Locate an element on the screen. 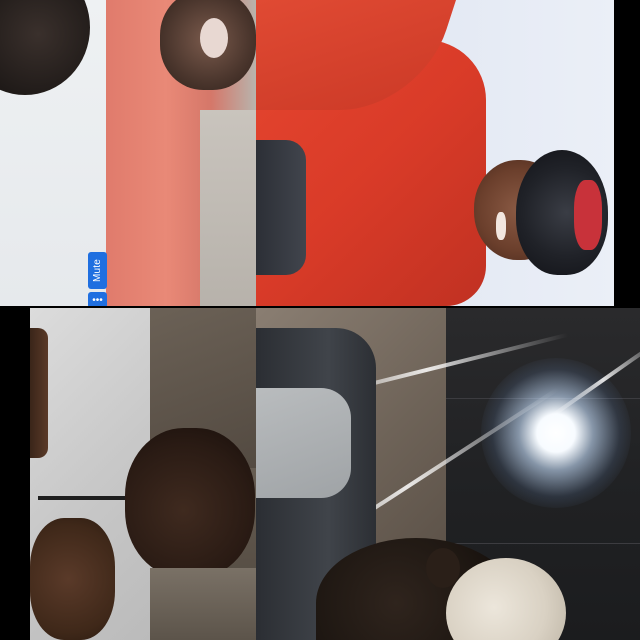 The height and width of the screenshot is (640, 640). participant-hand-left is located at coordinates (39, 393).